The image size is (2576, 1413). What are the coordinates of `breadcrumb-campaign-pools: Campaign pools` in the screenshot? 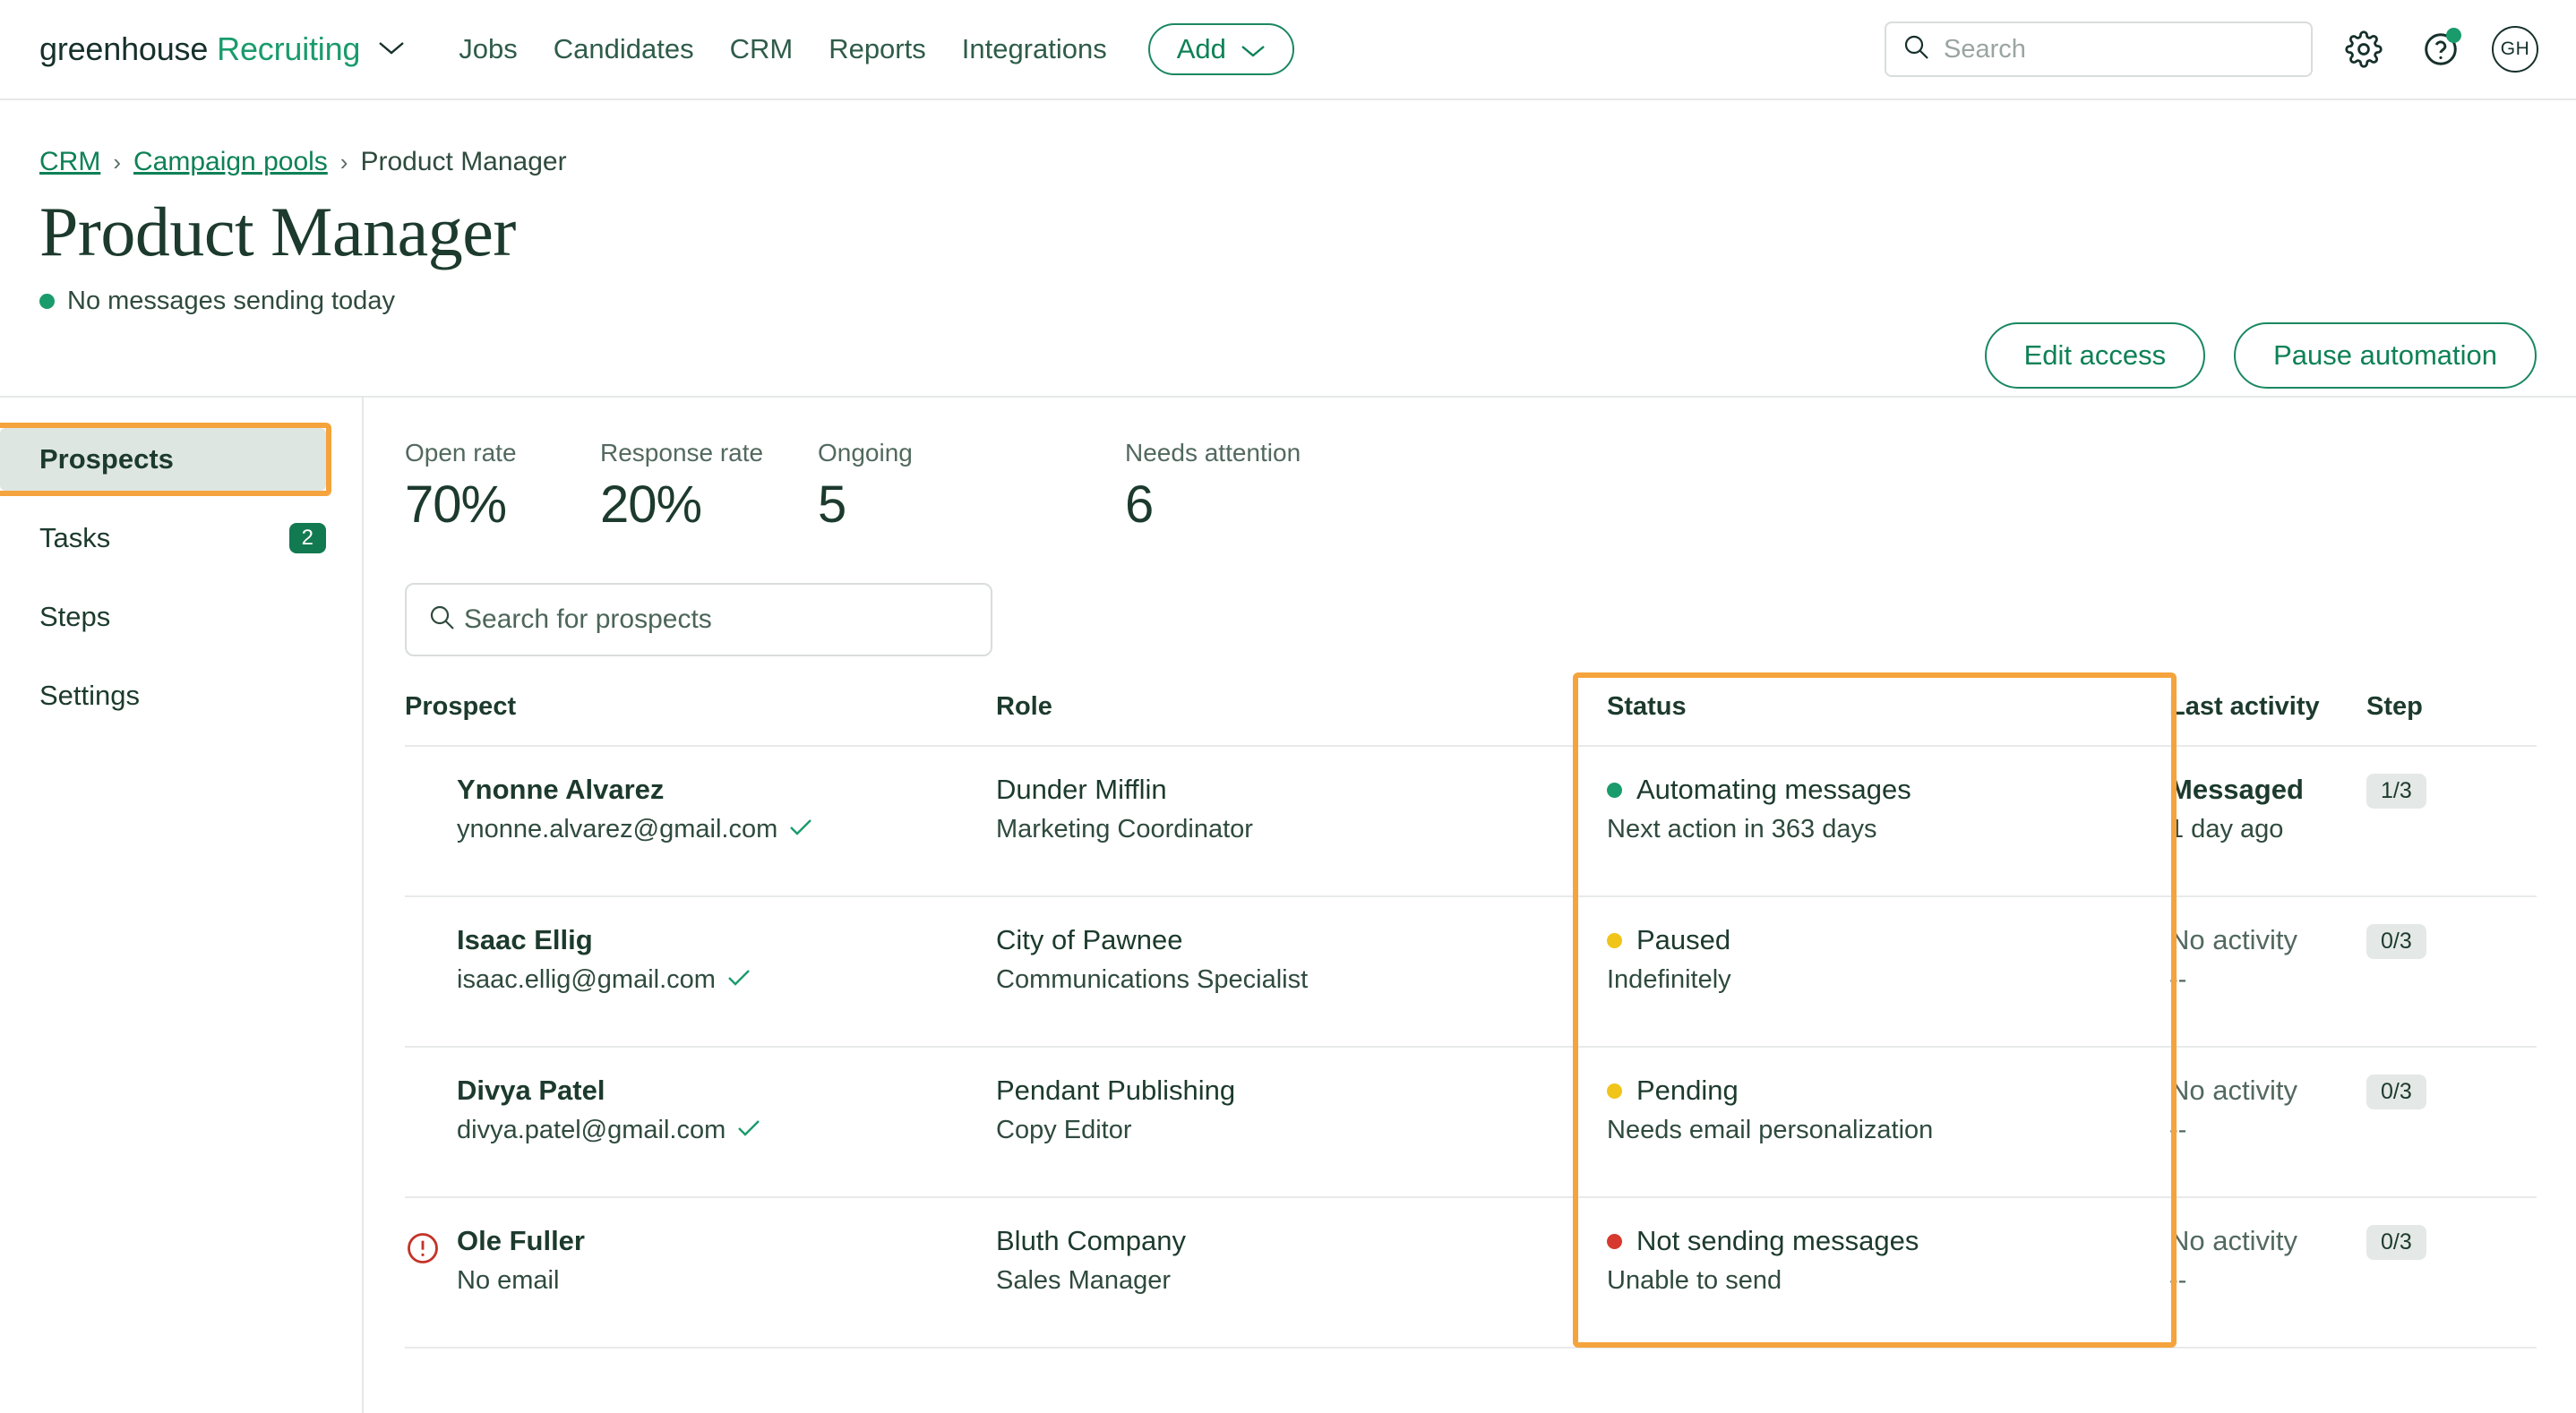 It's located at (230, 162).